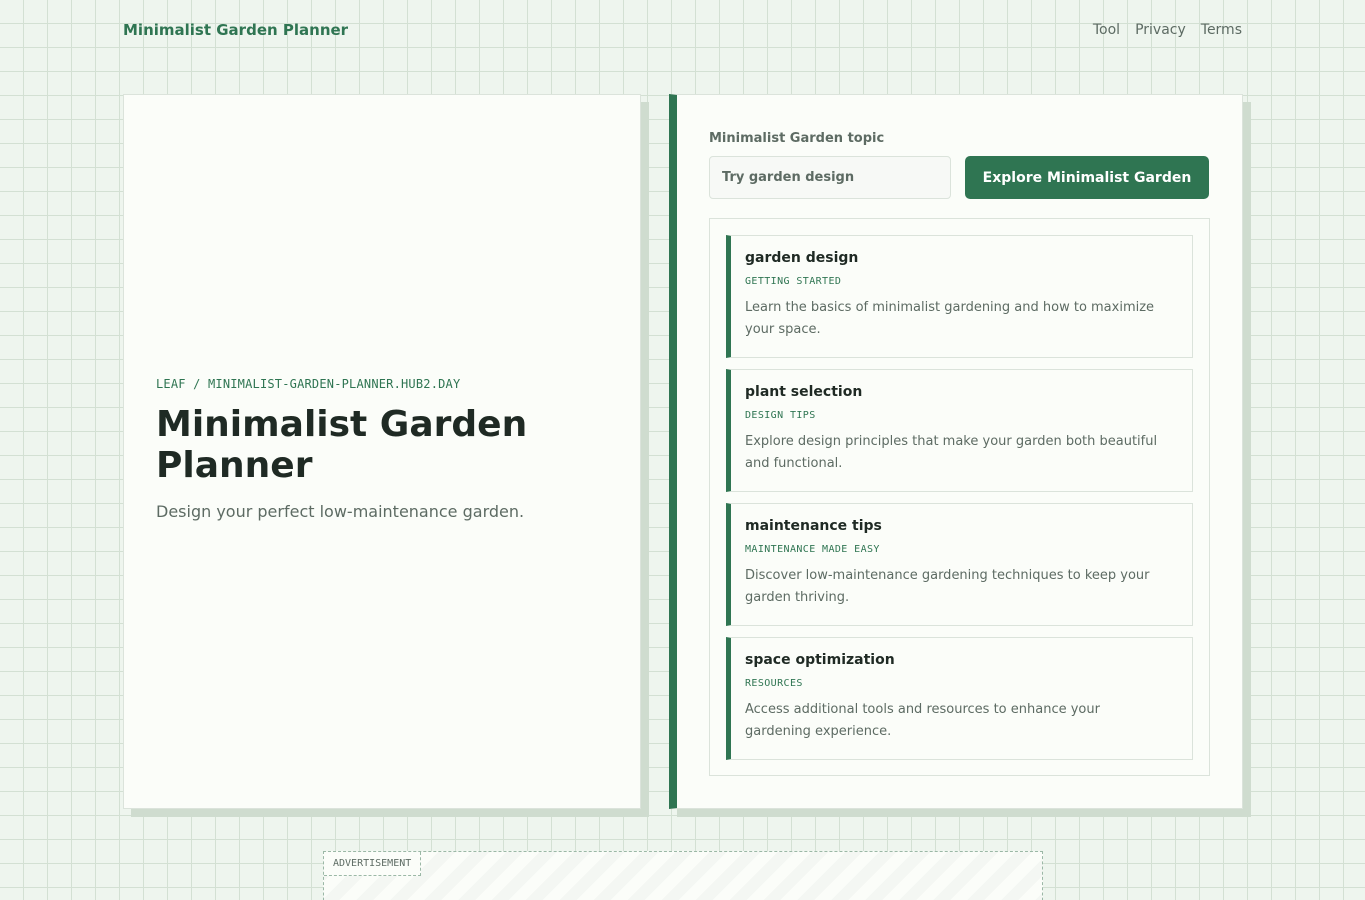  What do you see at coordinates (812, 549) in the screenshot?
I see `result-tag: MAINTENANCE MADE EASY` at bounding box center [812, 549].